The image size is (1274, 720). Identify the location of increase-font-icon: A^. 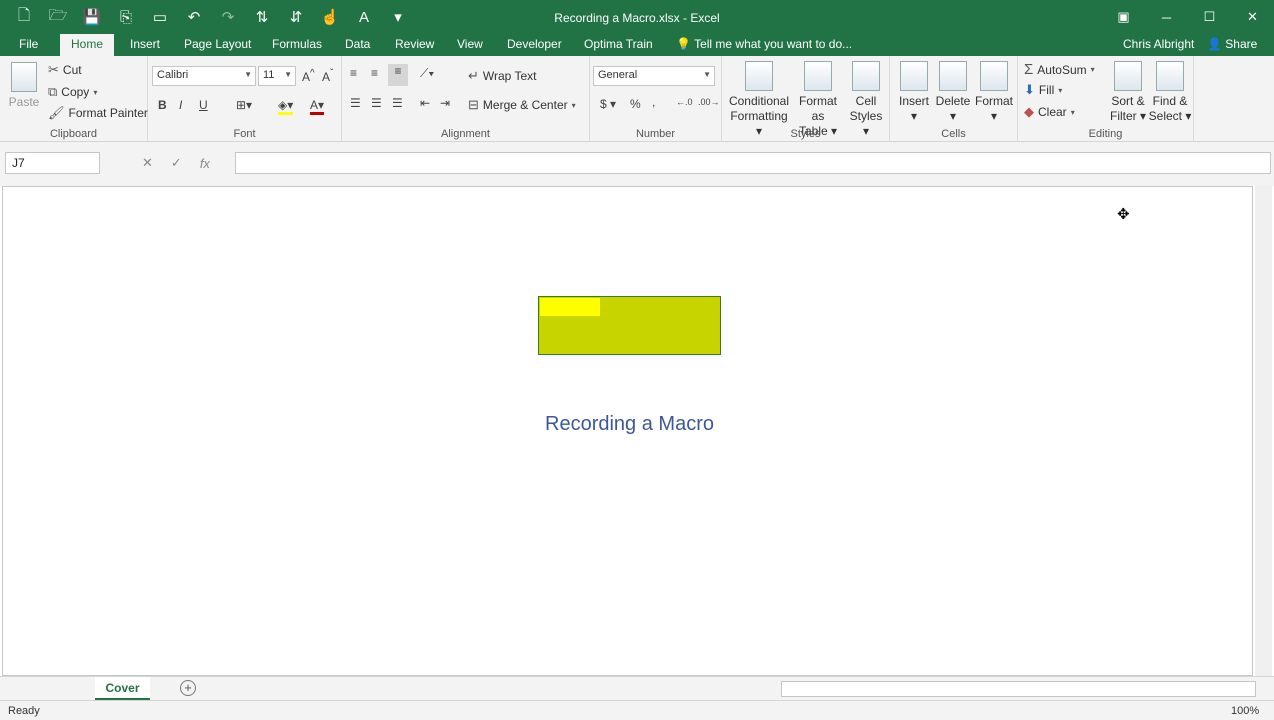
(308, 76).